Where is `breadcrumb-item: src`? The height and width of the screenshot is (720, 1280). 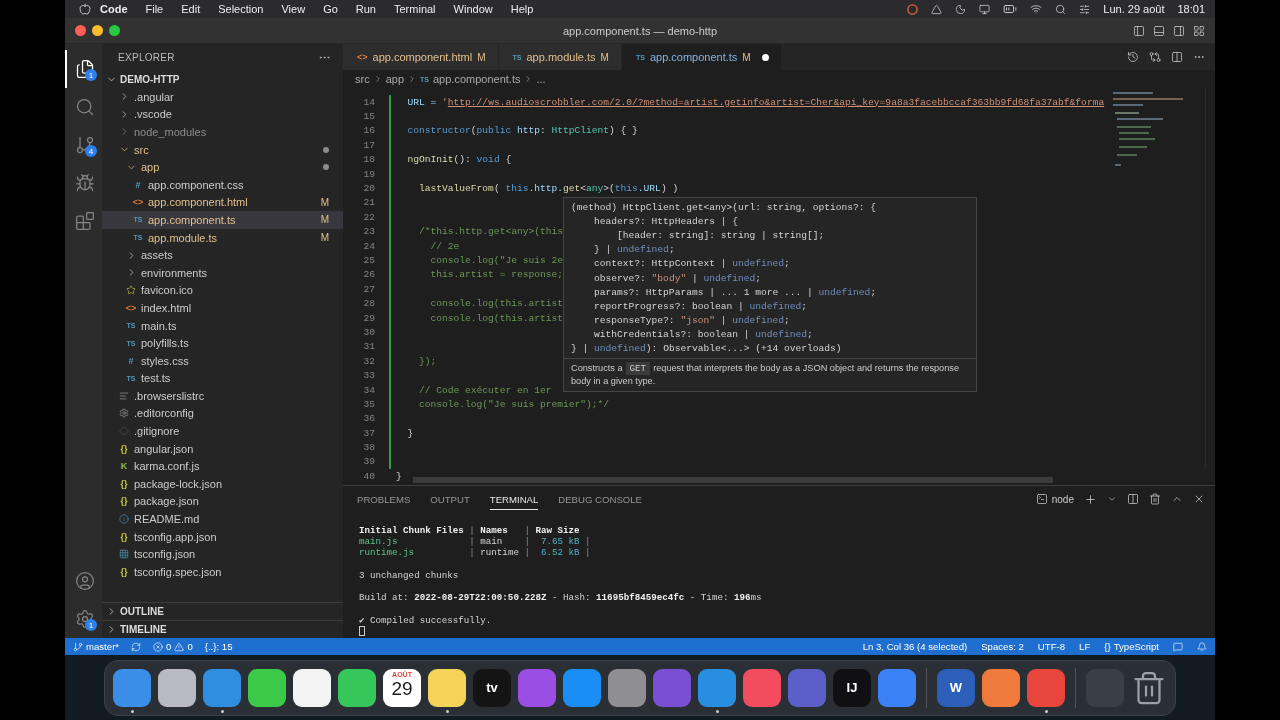 breadcrumb-item: src is located at coordinates (362, 79).